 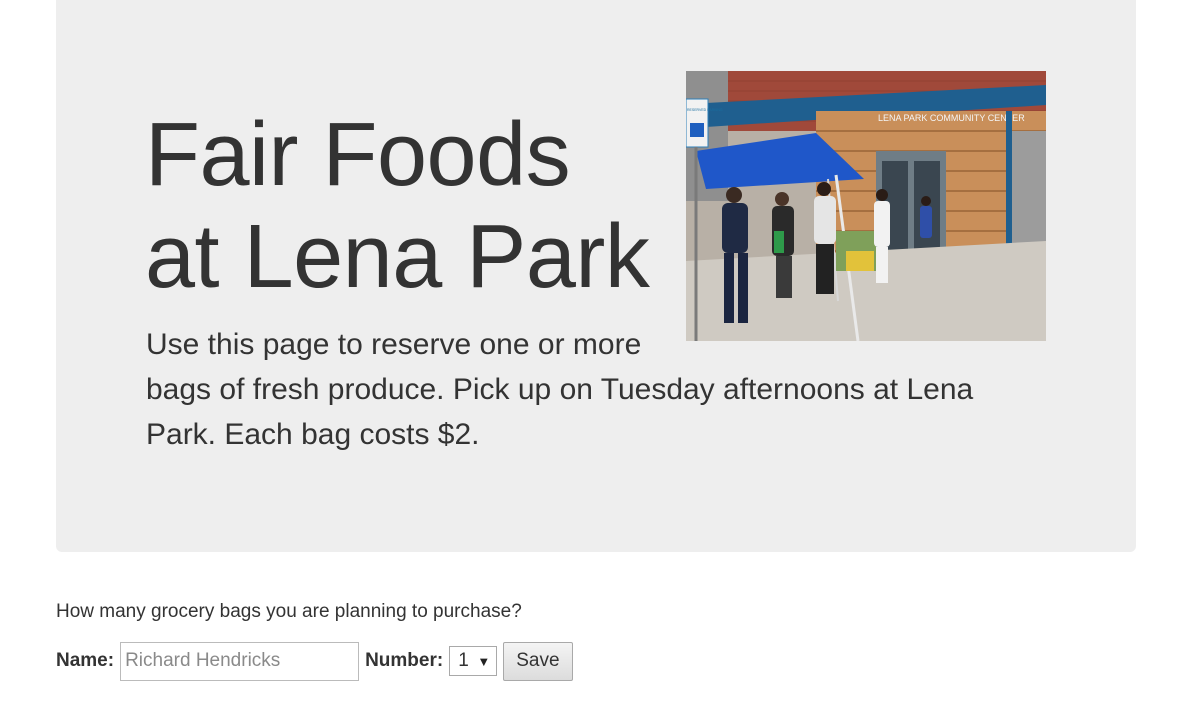 I want to click on number-label: Number:, so click(x=404, y=660).